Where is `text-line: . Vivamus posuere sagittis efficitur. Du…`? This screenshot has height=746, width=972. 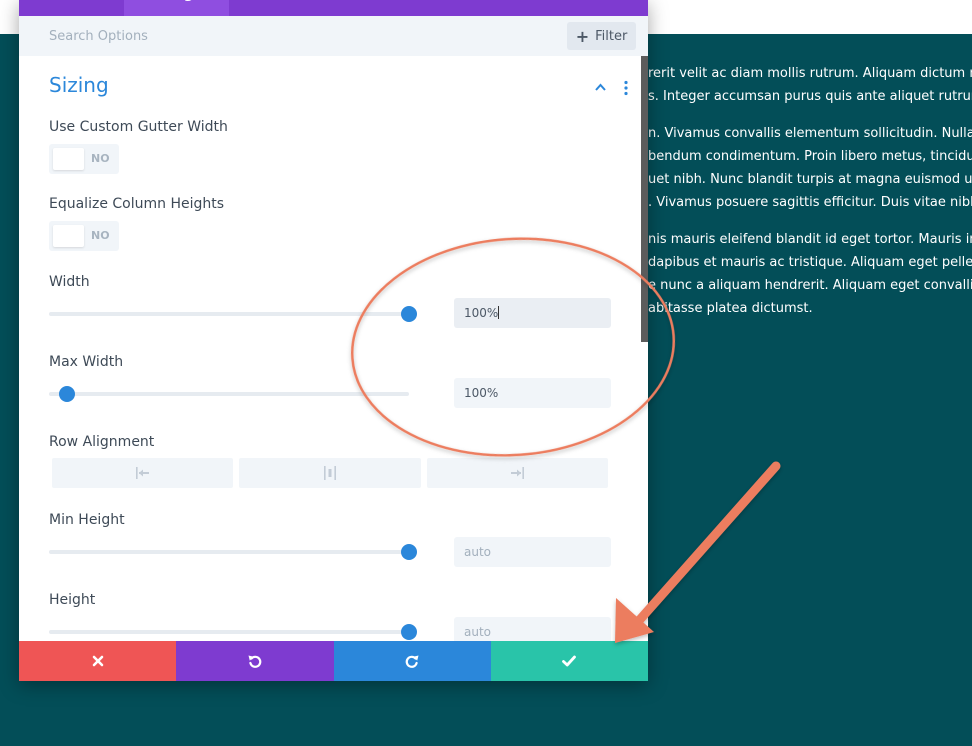 text-line: . Vivamus posuere sagittis efficitur. Du… is located at coordinates (810, 202).